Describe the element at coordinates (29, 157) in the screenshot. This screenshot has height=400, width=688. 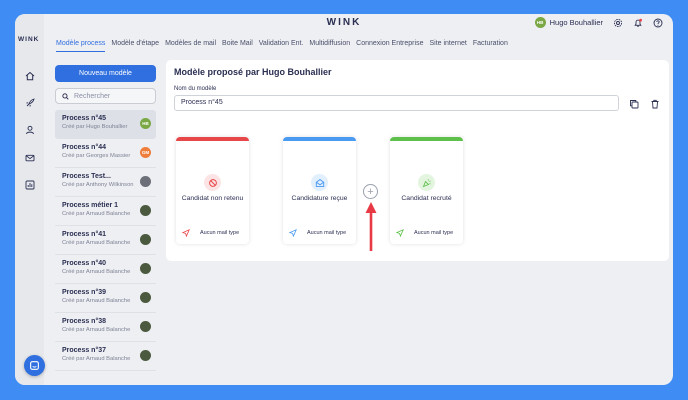
I see `mail-icon` at that location.